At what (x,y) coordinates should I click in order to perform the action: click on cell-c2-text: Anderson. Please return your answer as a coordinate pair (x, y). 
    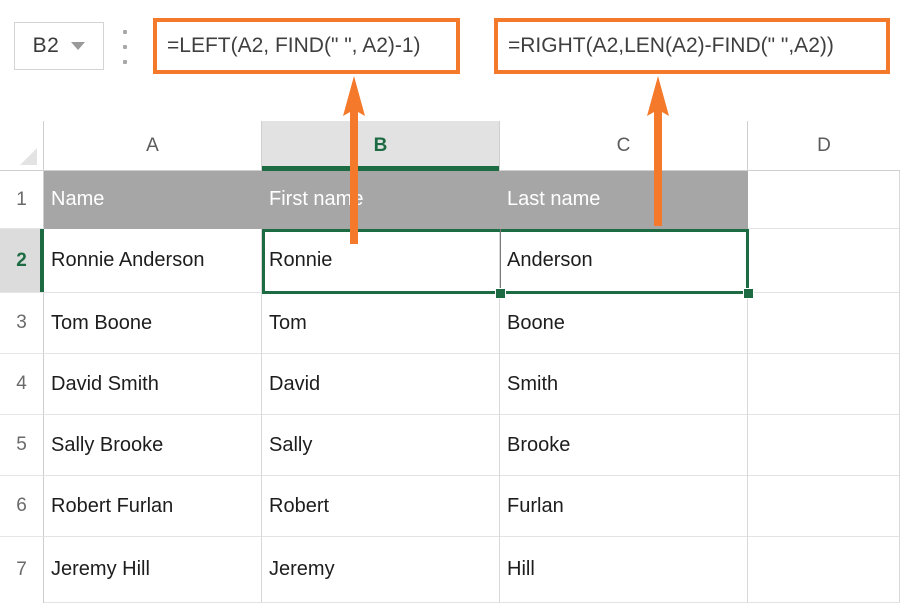
    Looking at the image, I should click on (550, 260).